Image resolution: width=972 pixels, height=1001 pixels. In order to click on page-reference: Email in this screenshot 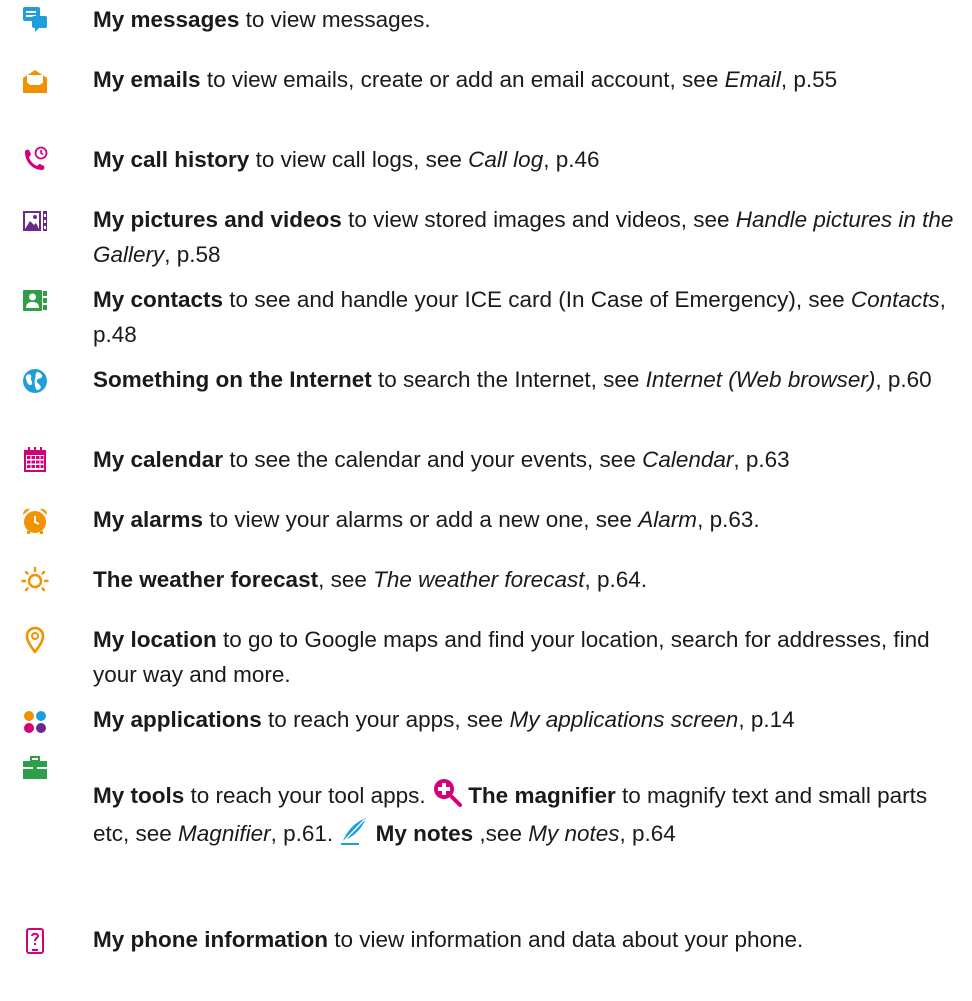, I will do `click(752, 79)`.